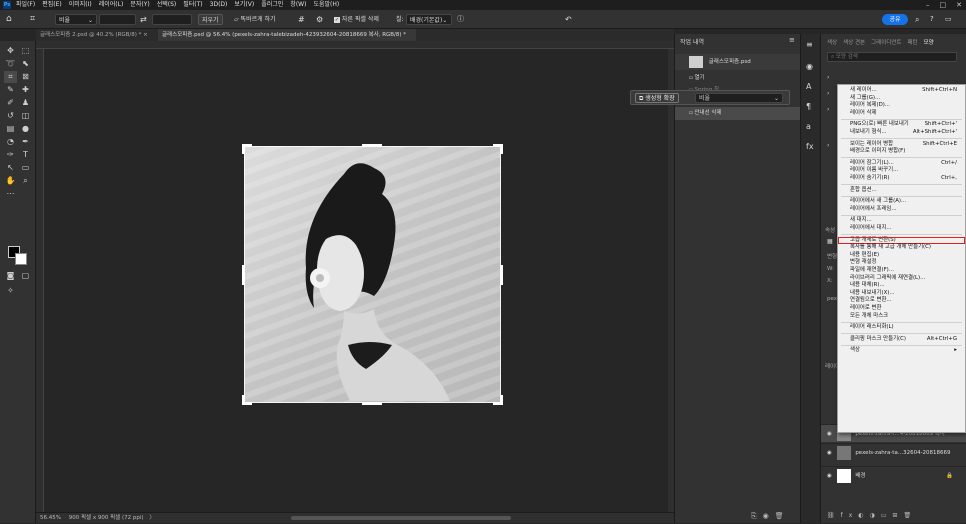 Image resolution: width=966 pixels, height=524 pixels. I want to click on home-icon: ⌂, so click(9, 19).